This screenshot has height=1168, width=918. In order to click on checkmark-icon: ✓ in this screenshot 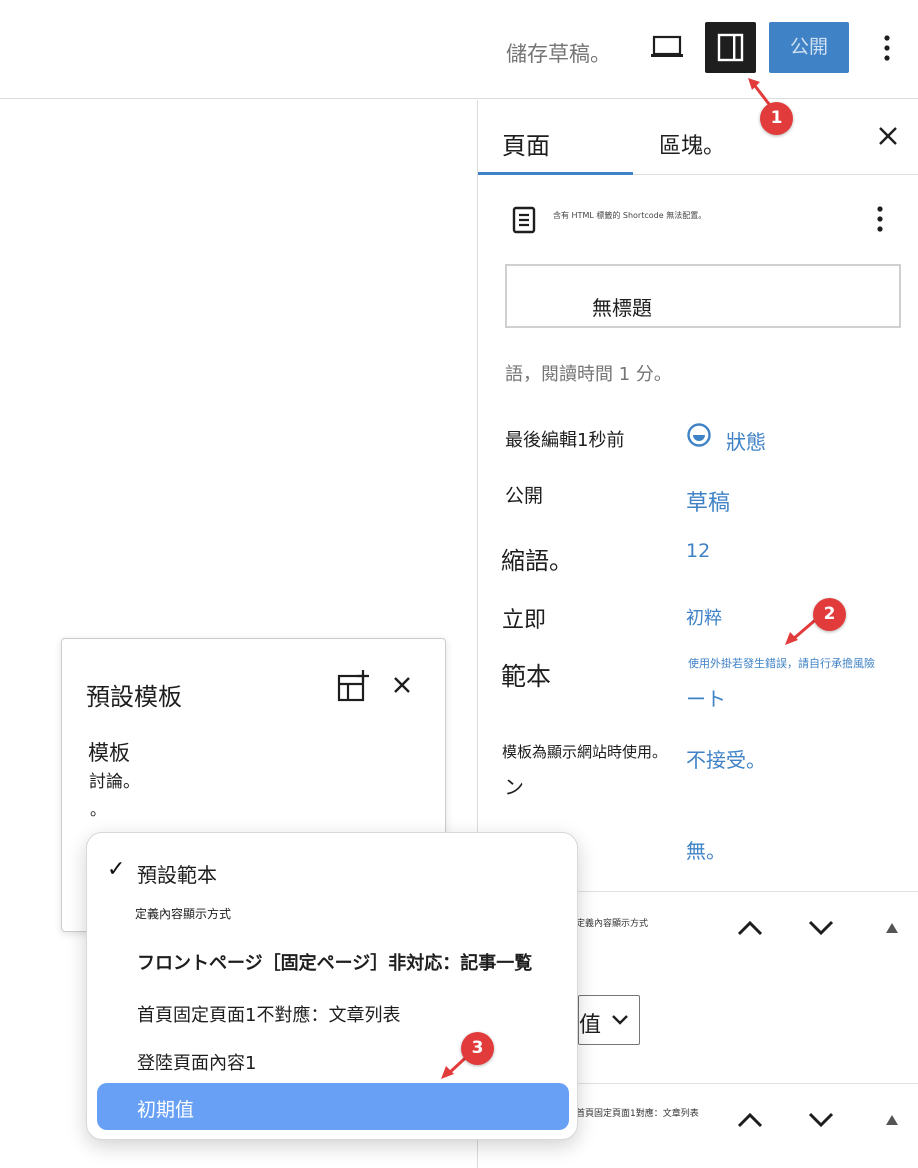, I will do `click(116, 869)`.